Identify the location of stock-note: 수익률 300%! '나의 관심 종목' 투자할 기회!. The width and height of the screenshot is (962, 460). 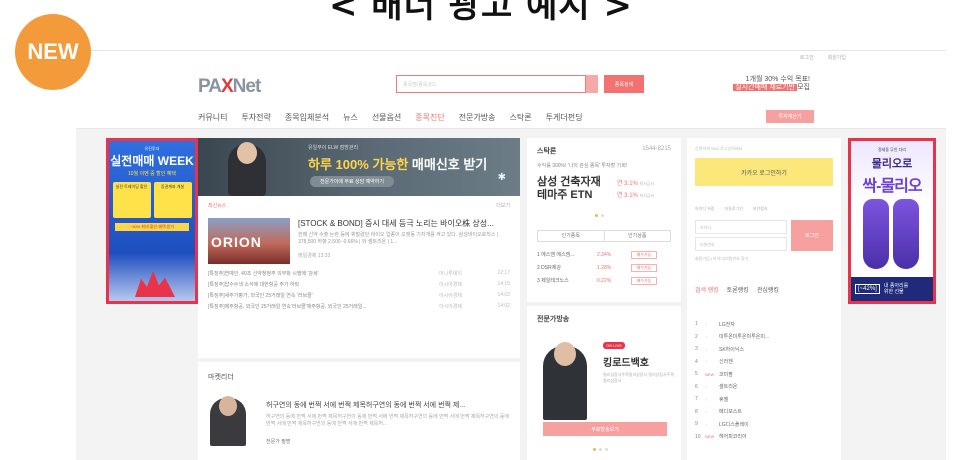
(582, 166).